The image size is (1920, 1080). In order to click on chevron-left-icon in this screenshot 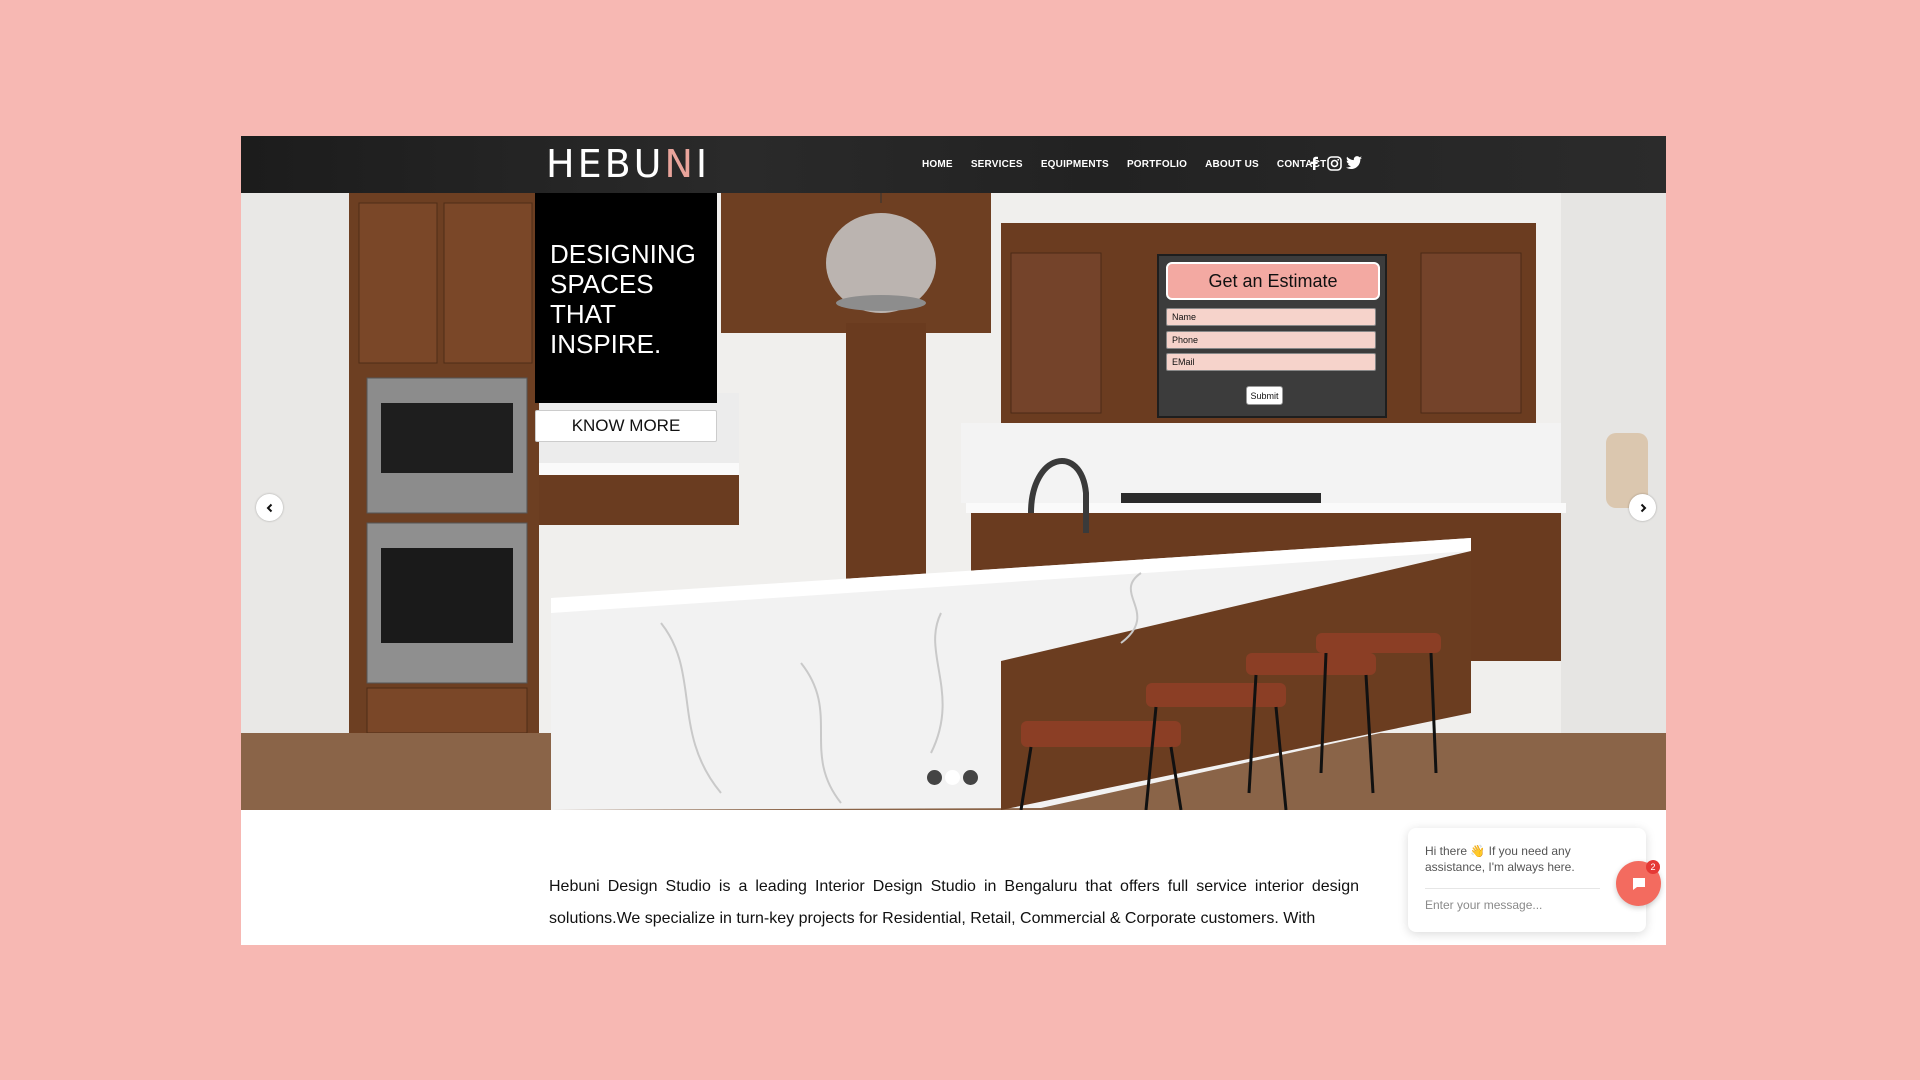, I will do `click(269, 507)`.